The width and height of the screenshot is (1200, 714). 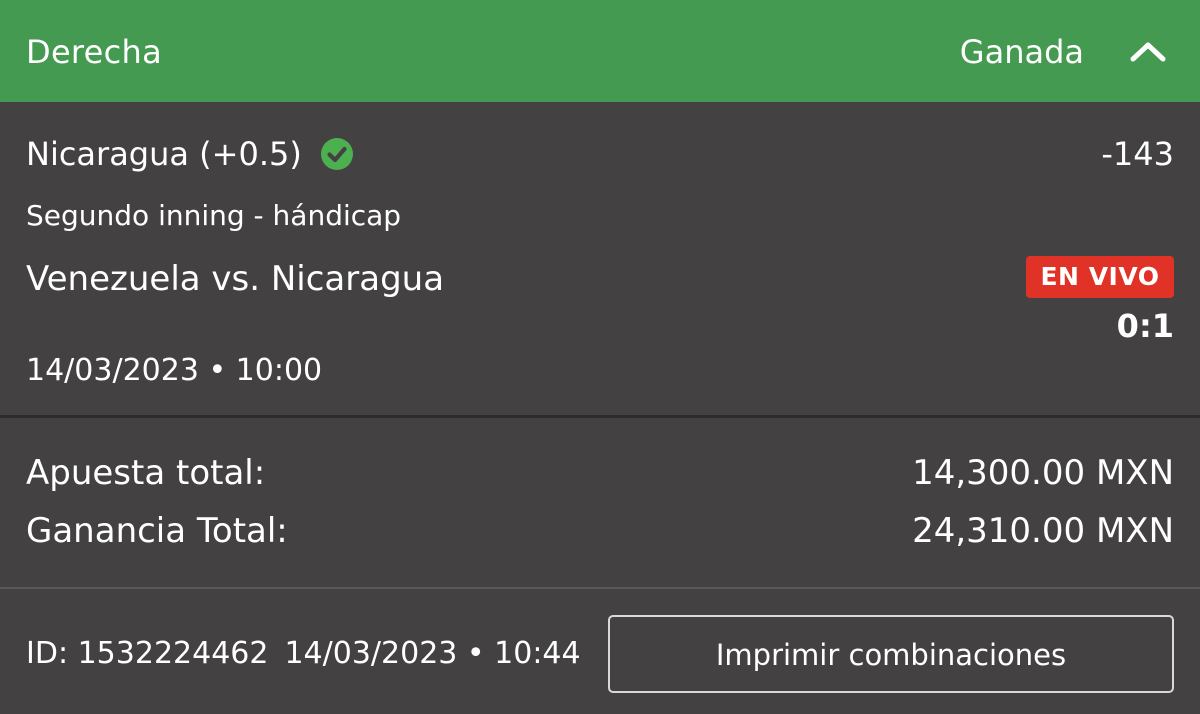 What do you see at coordinates (94, 52) in the screenshot?
I see `bet-type-title: Derecha` at bounding box center [94, 52].